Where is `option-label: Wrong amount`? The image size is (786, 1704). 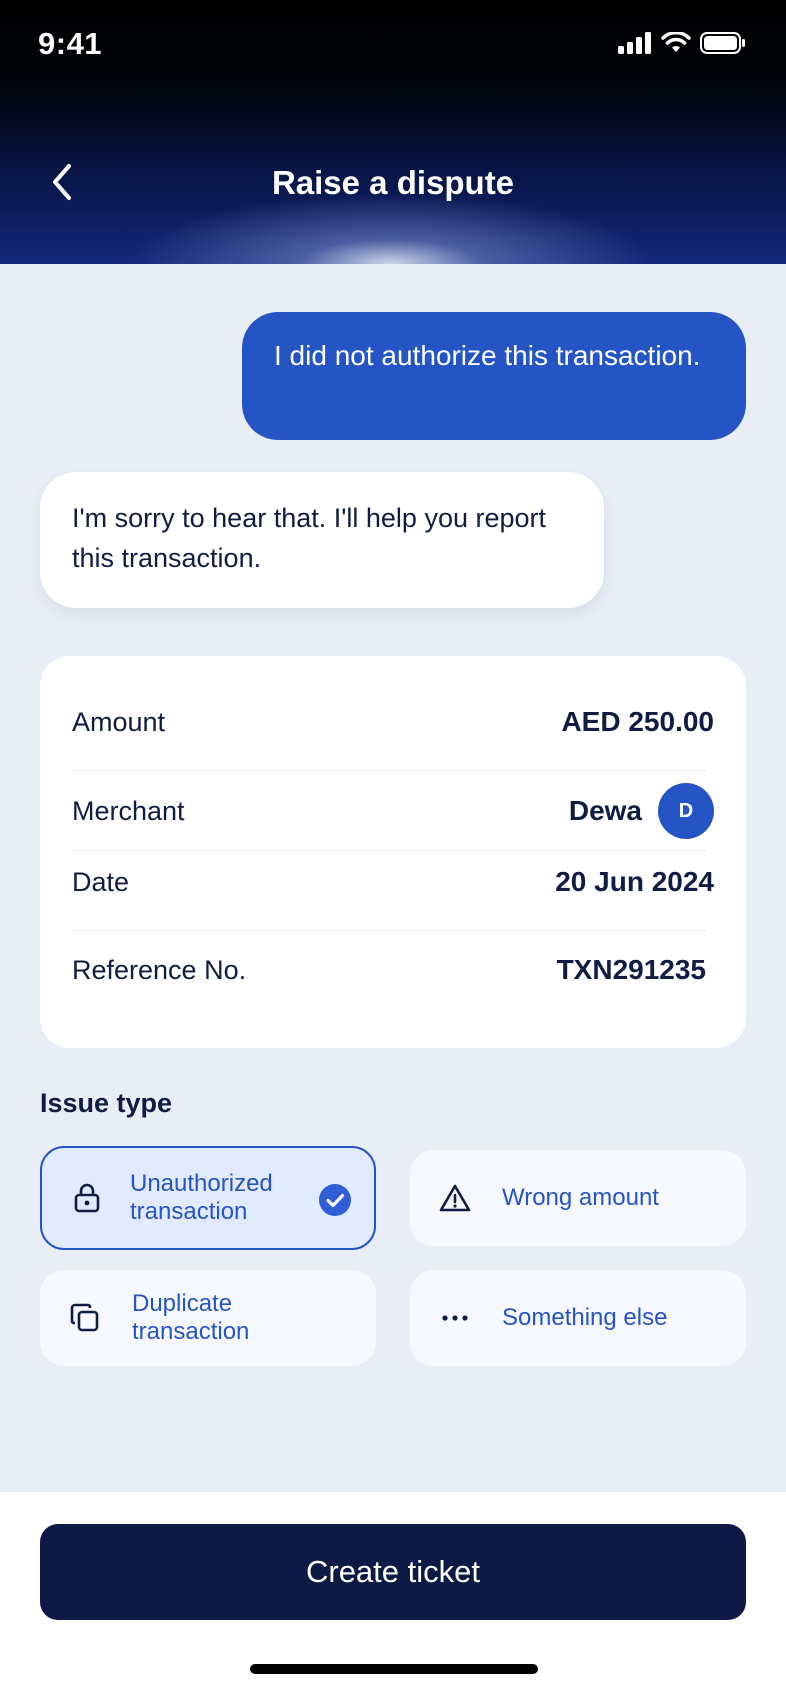
option-label: Wrong amount is located at coordinates (580, 1197).